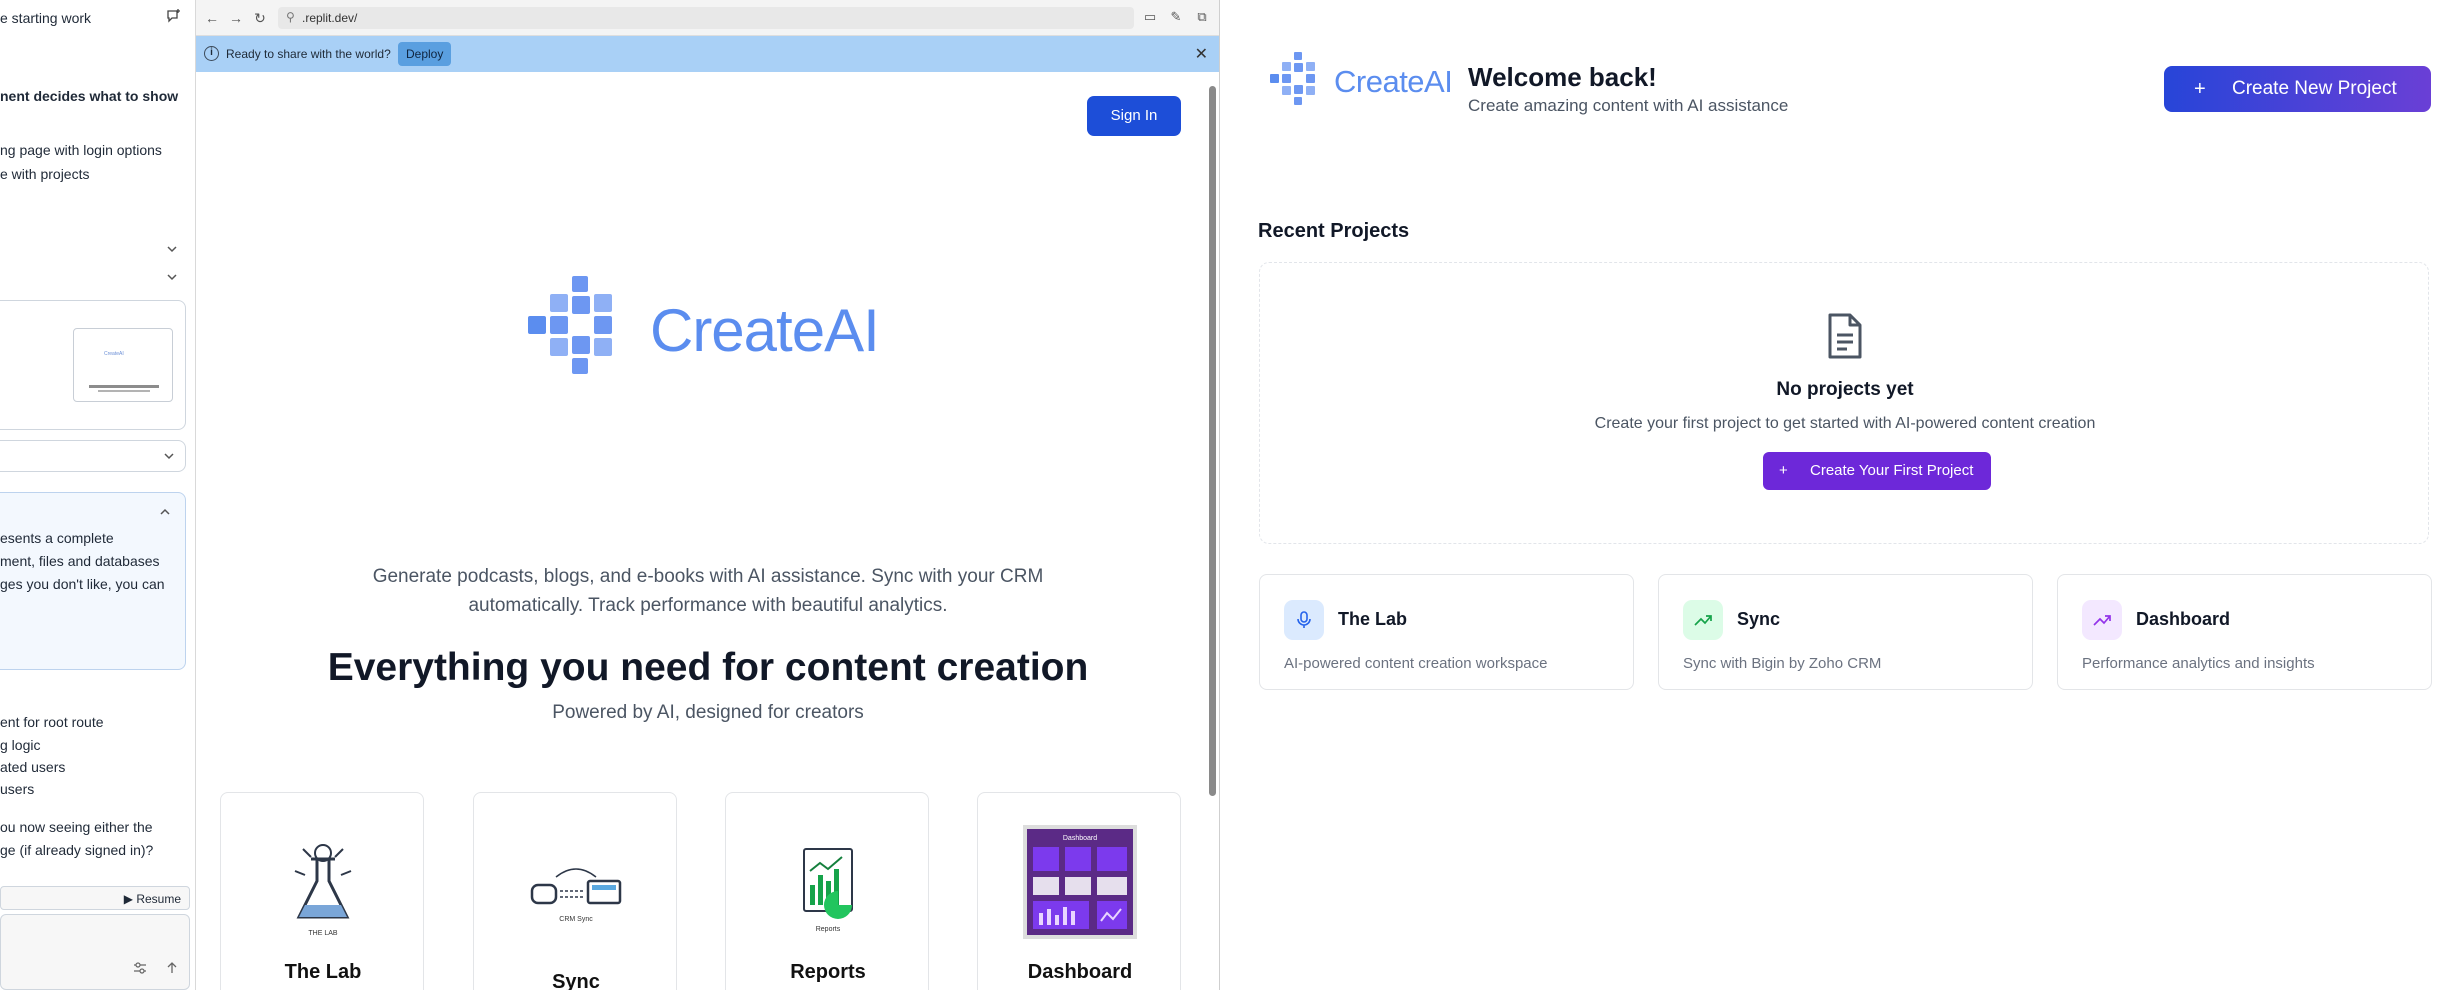 The width and height of the screenshot is (2445, 990). Describe the element at coordinates (33, 767) in the screenshot. I see `chat-line: ated users` at that location.